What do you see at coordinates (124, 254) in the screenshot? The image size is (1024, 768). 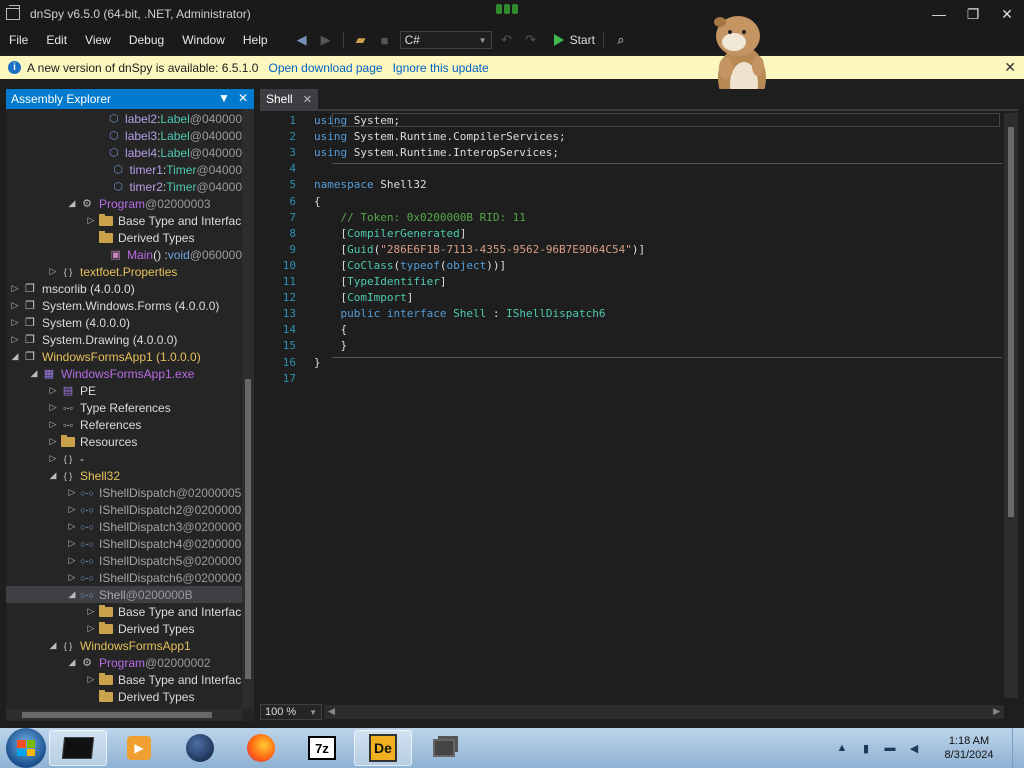 I see `tree-node: ▣ Main() : void @060000` at bounding box center [124, 254].